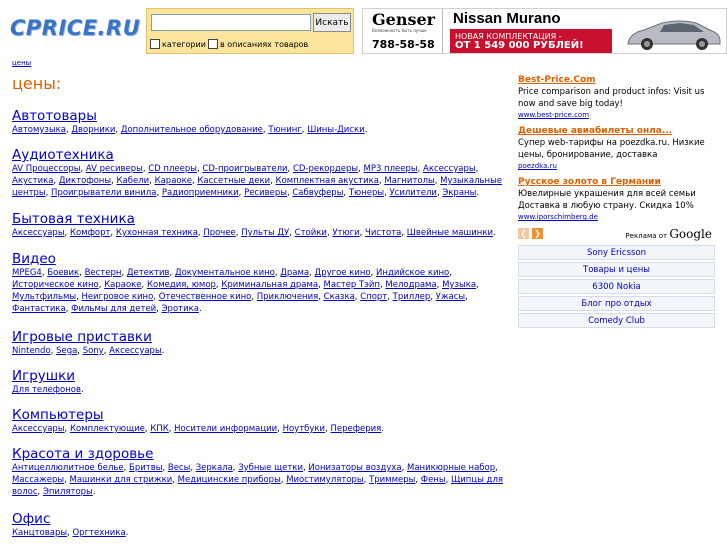 This screenshot has width=727, height=545. Describe the element at coordinates (172, 169) in the screenshot. I see `category-link: CD плееры` at that location.